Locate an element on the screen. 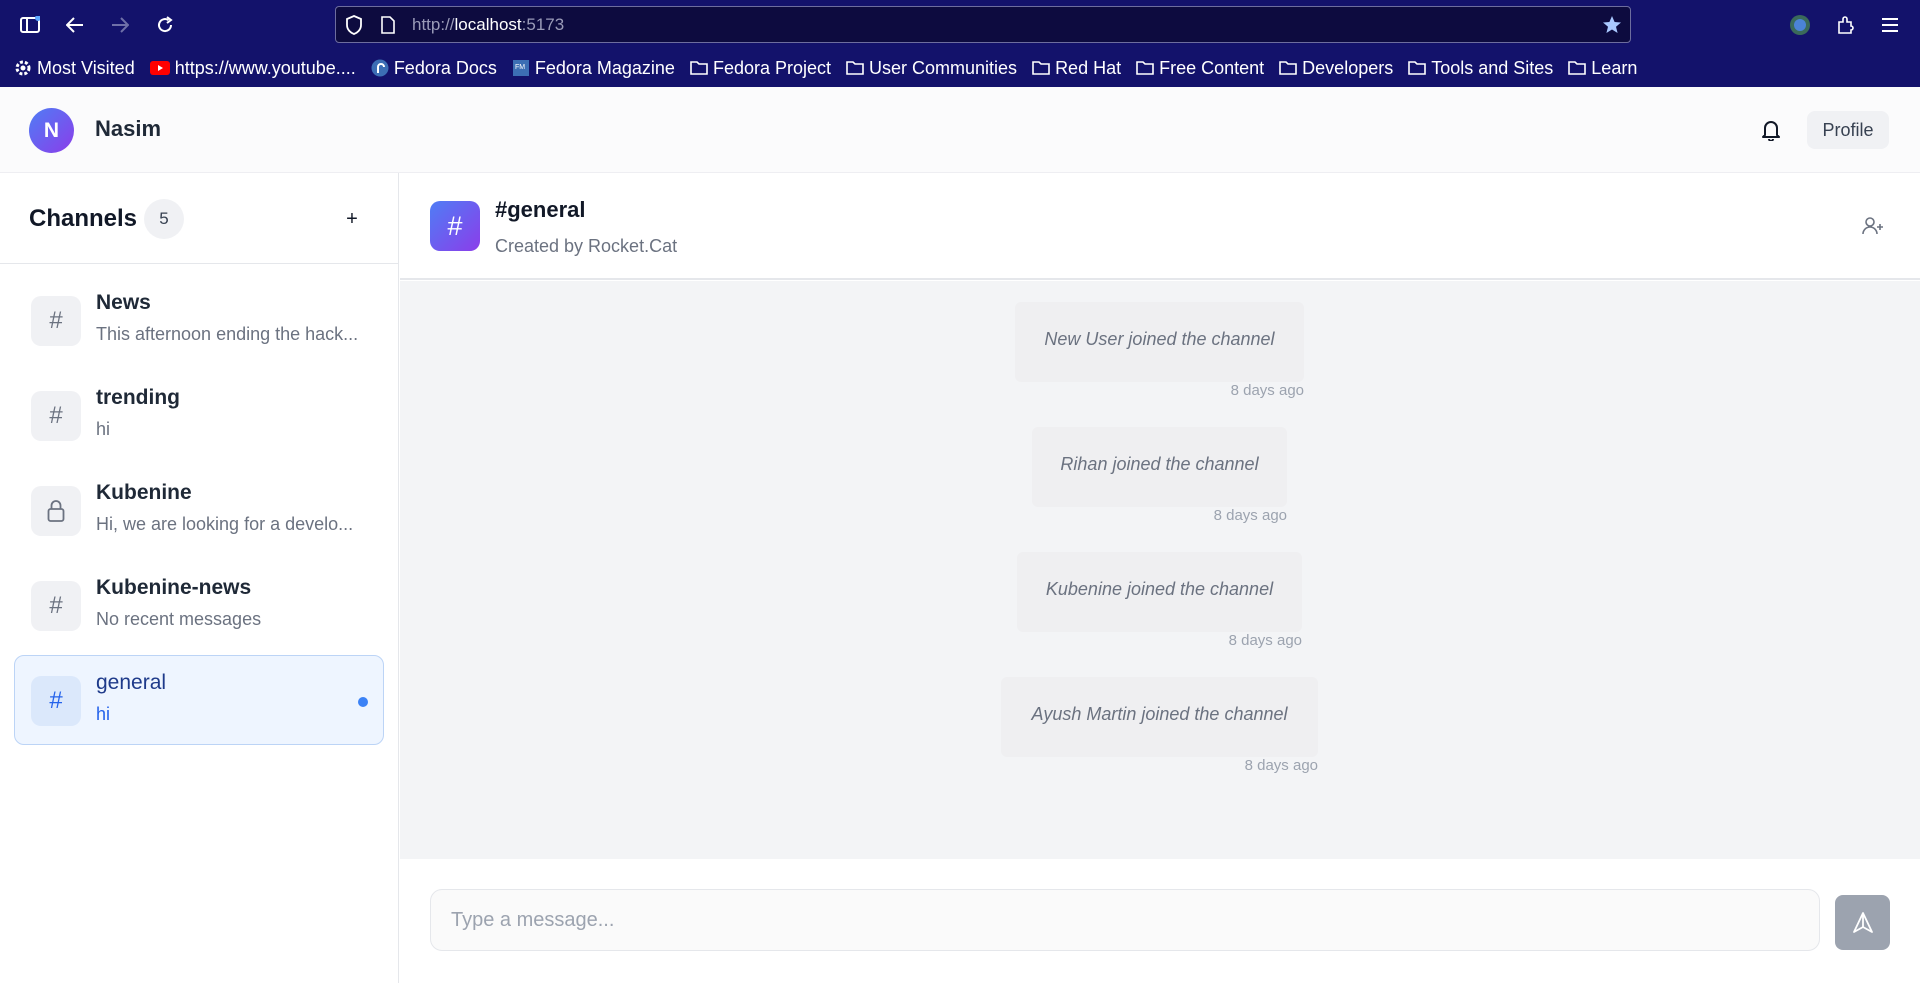 This screenshot has height=983, width=1920. extensions-icon is located at coordinates (1845, 25).